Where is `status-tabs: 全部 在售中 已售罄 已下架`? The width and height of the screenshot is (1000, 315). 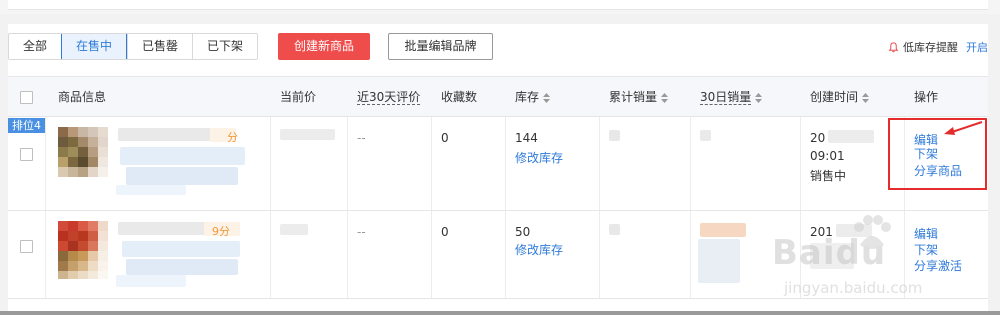
status-tabs: 全部 在售中 已售罄 已下架 is located at coordinates (133, 46).